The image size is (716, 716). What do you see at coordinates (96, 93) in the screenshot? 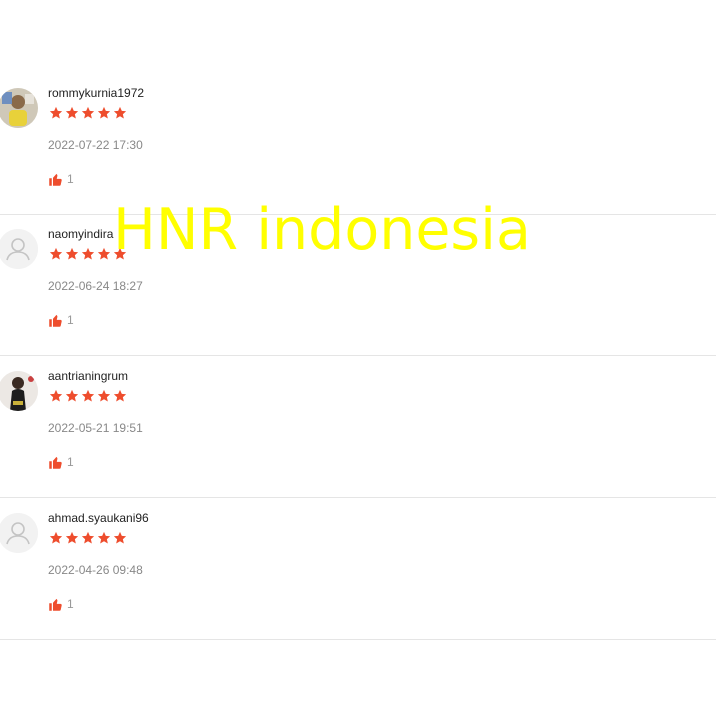
I see `username: rommykurnia1972` at bounding box center [96, 93].